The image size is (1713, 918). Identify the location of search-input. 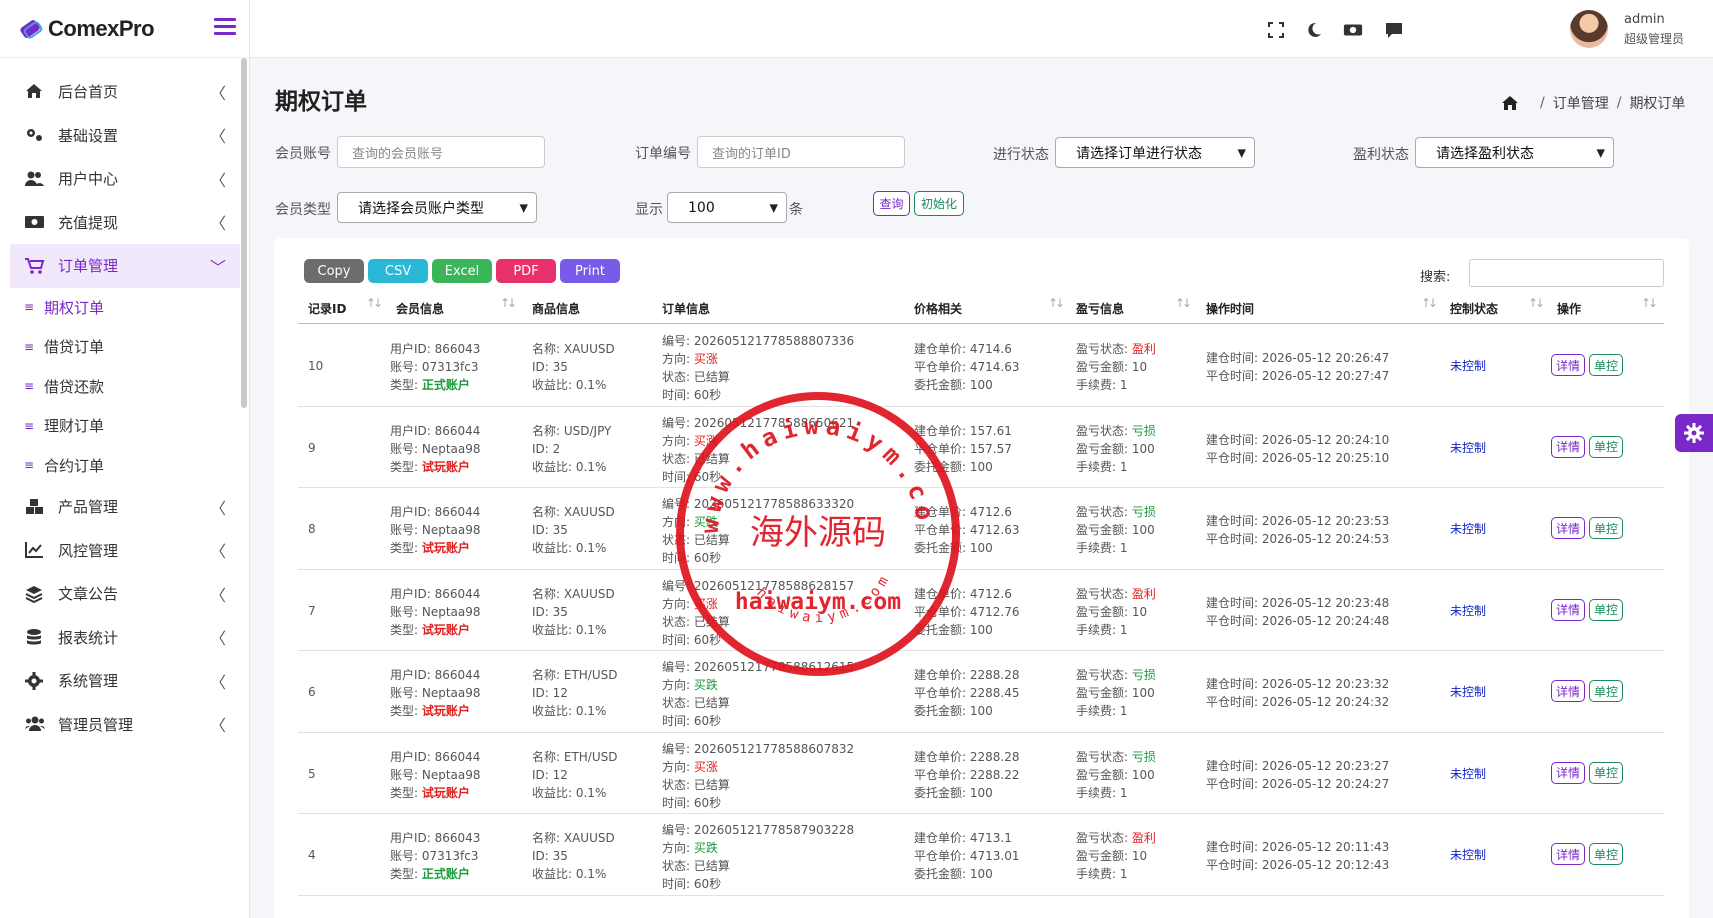
(1566, 273).